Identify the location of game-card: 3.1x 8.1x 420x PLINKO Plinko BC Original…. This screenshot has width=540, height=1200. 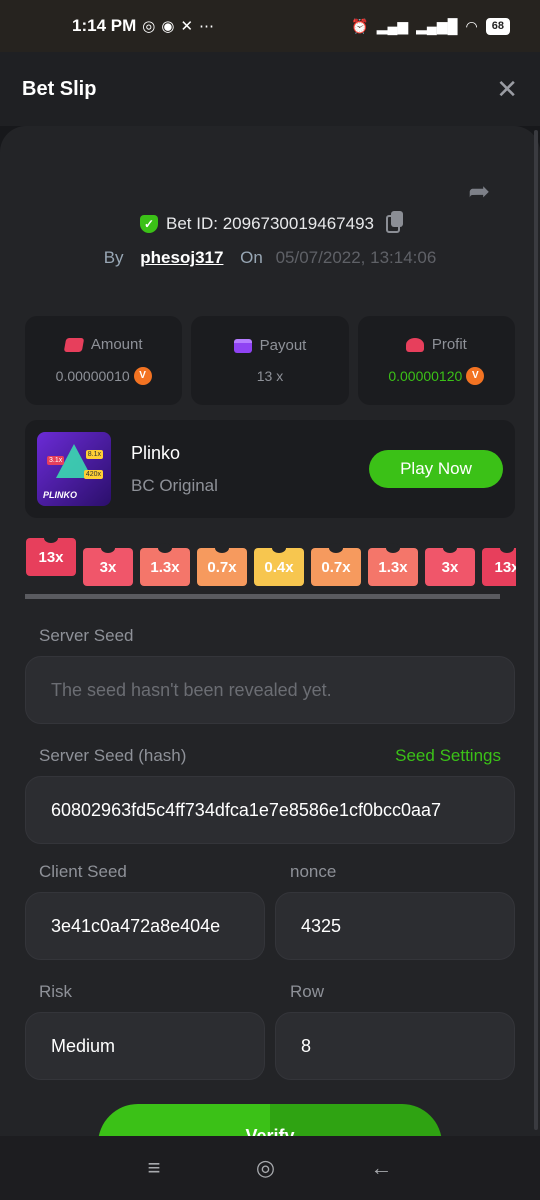
(270, 469).